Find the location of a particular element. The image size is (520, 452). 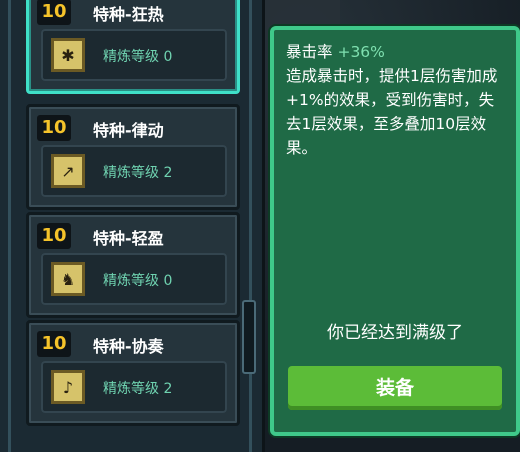

item-detail: ♞ 精炼等级 0 is located at coordinates (134, 279).